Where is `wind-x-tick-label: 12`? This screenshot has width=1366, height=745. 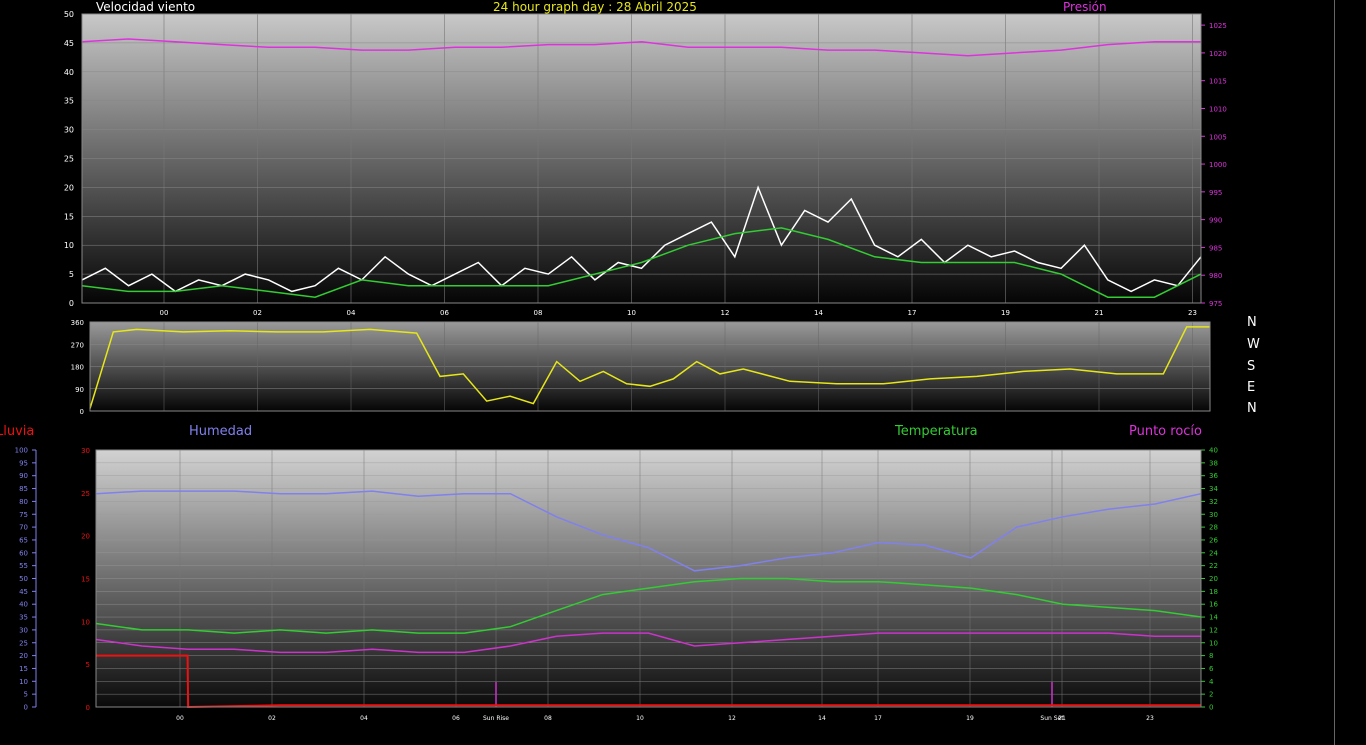
wind-x-tick-label: 12 is located at coordinates (725, 313).